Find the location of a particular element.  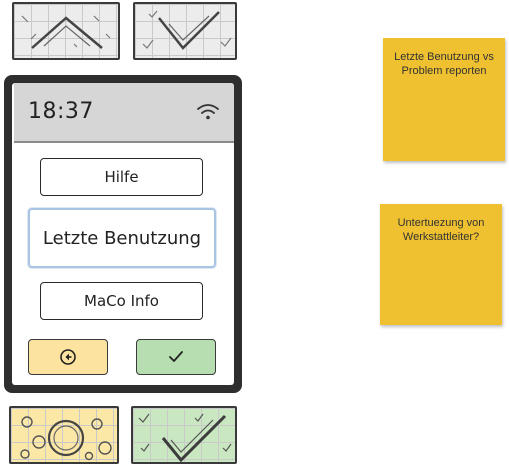

sticky-note-text: Untertuezung von Werkstattleiter? is located at coordinates (441, 230).